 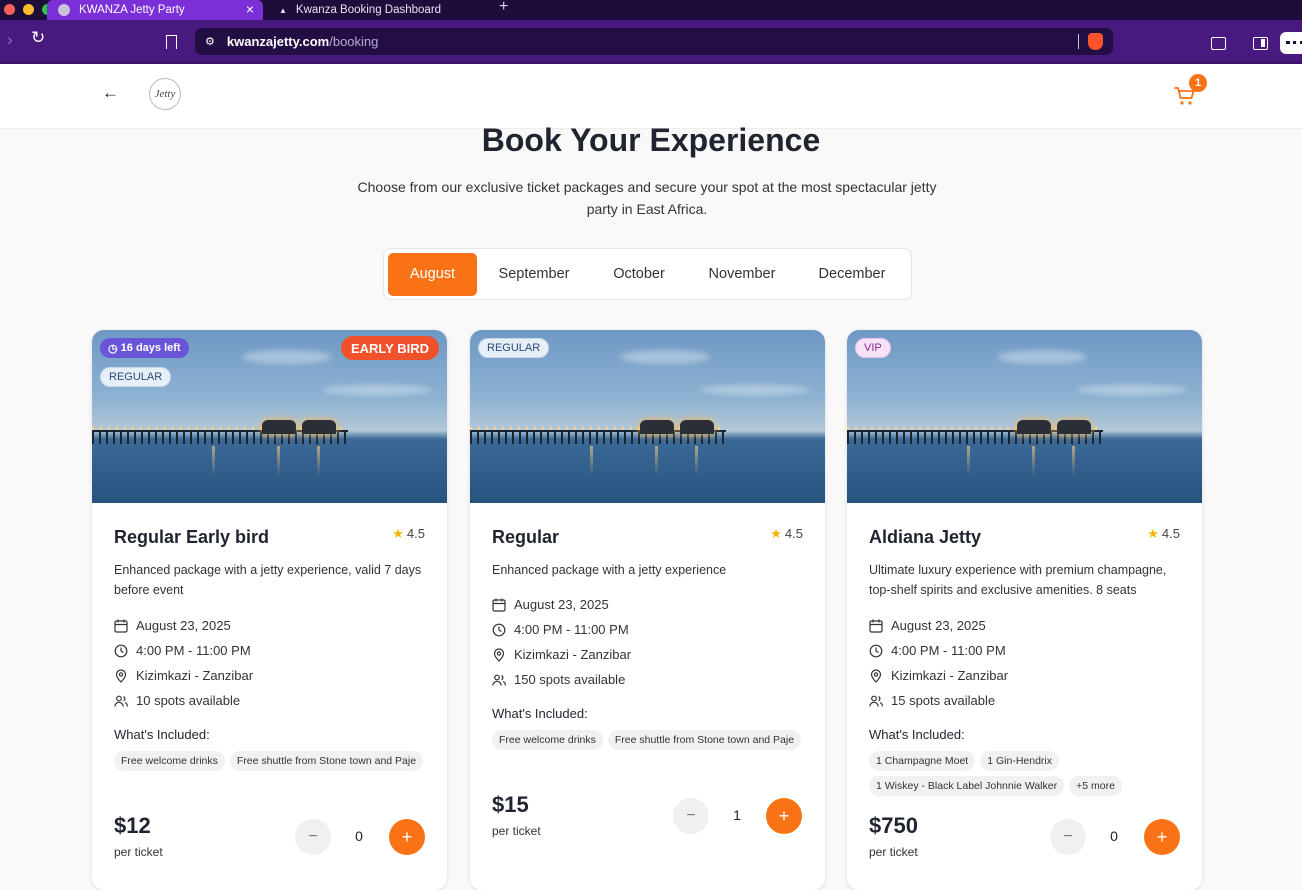 I want to click on ticket-price: $750, so click(x=893, y=825).